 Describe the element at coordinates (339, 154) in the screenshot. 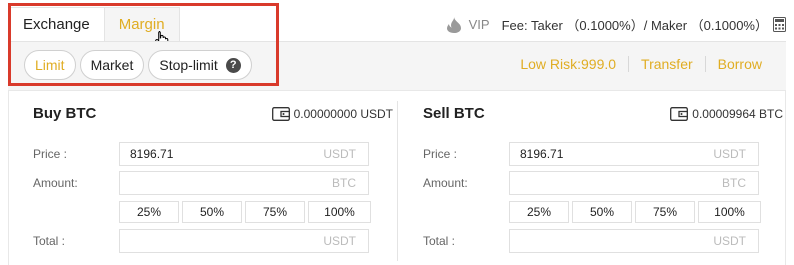

I see `buy-price-unit: USDT` at that location.